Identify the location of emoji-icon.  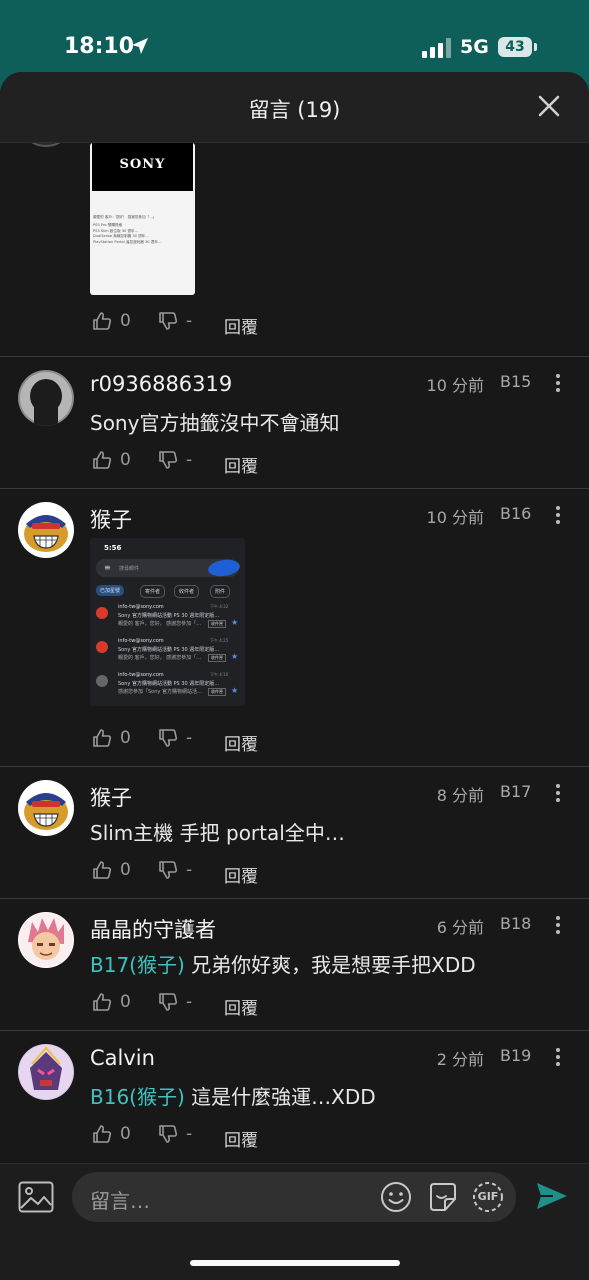
(396, 1197).